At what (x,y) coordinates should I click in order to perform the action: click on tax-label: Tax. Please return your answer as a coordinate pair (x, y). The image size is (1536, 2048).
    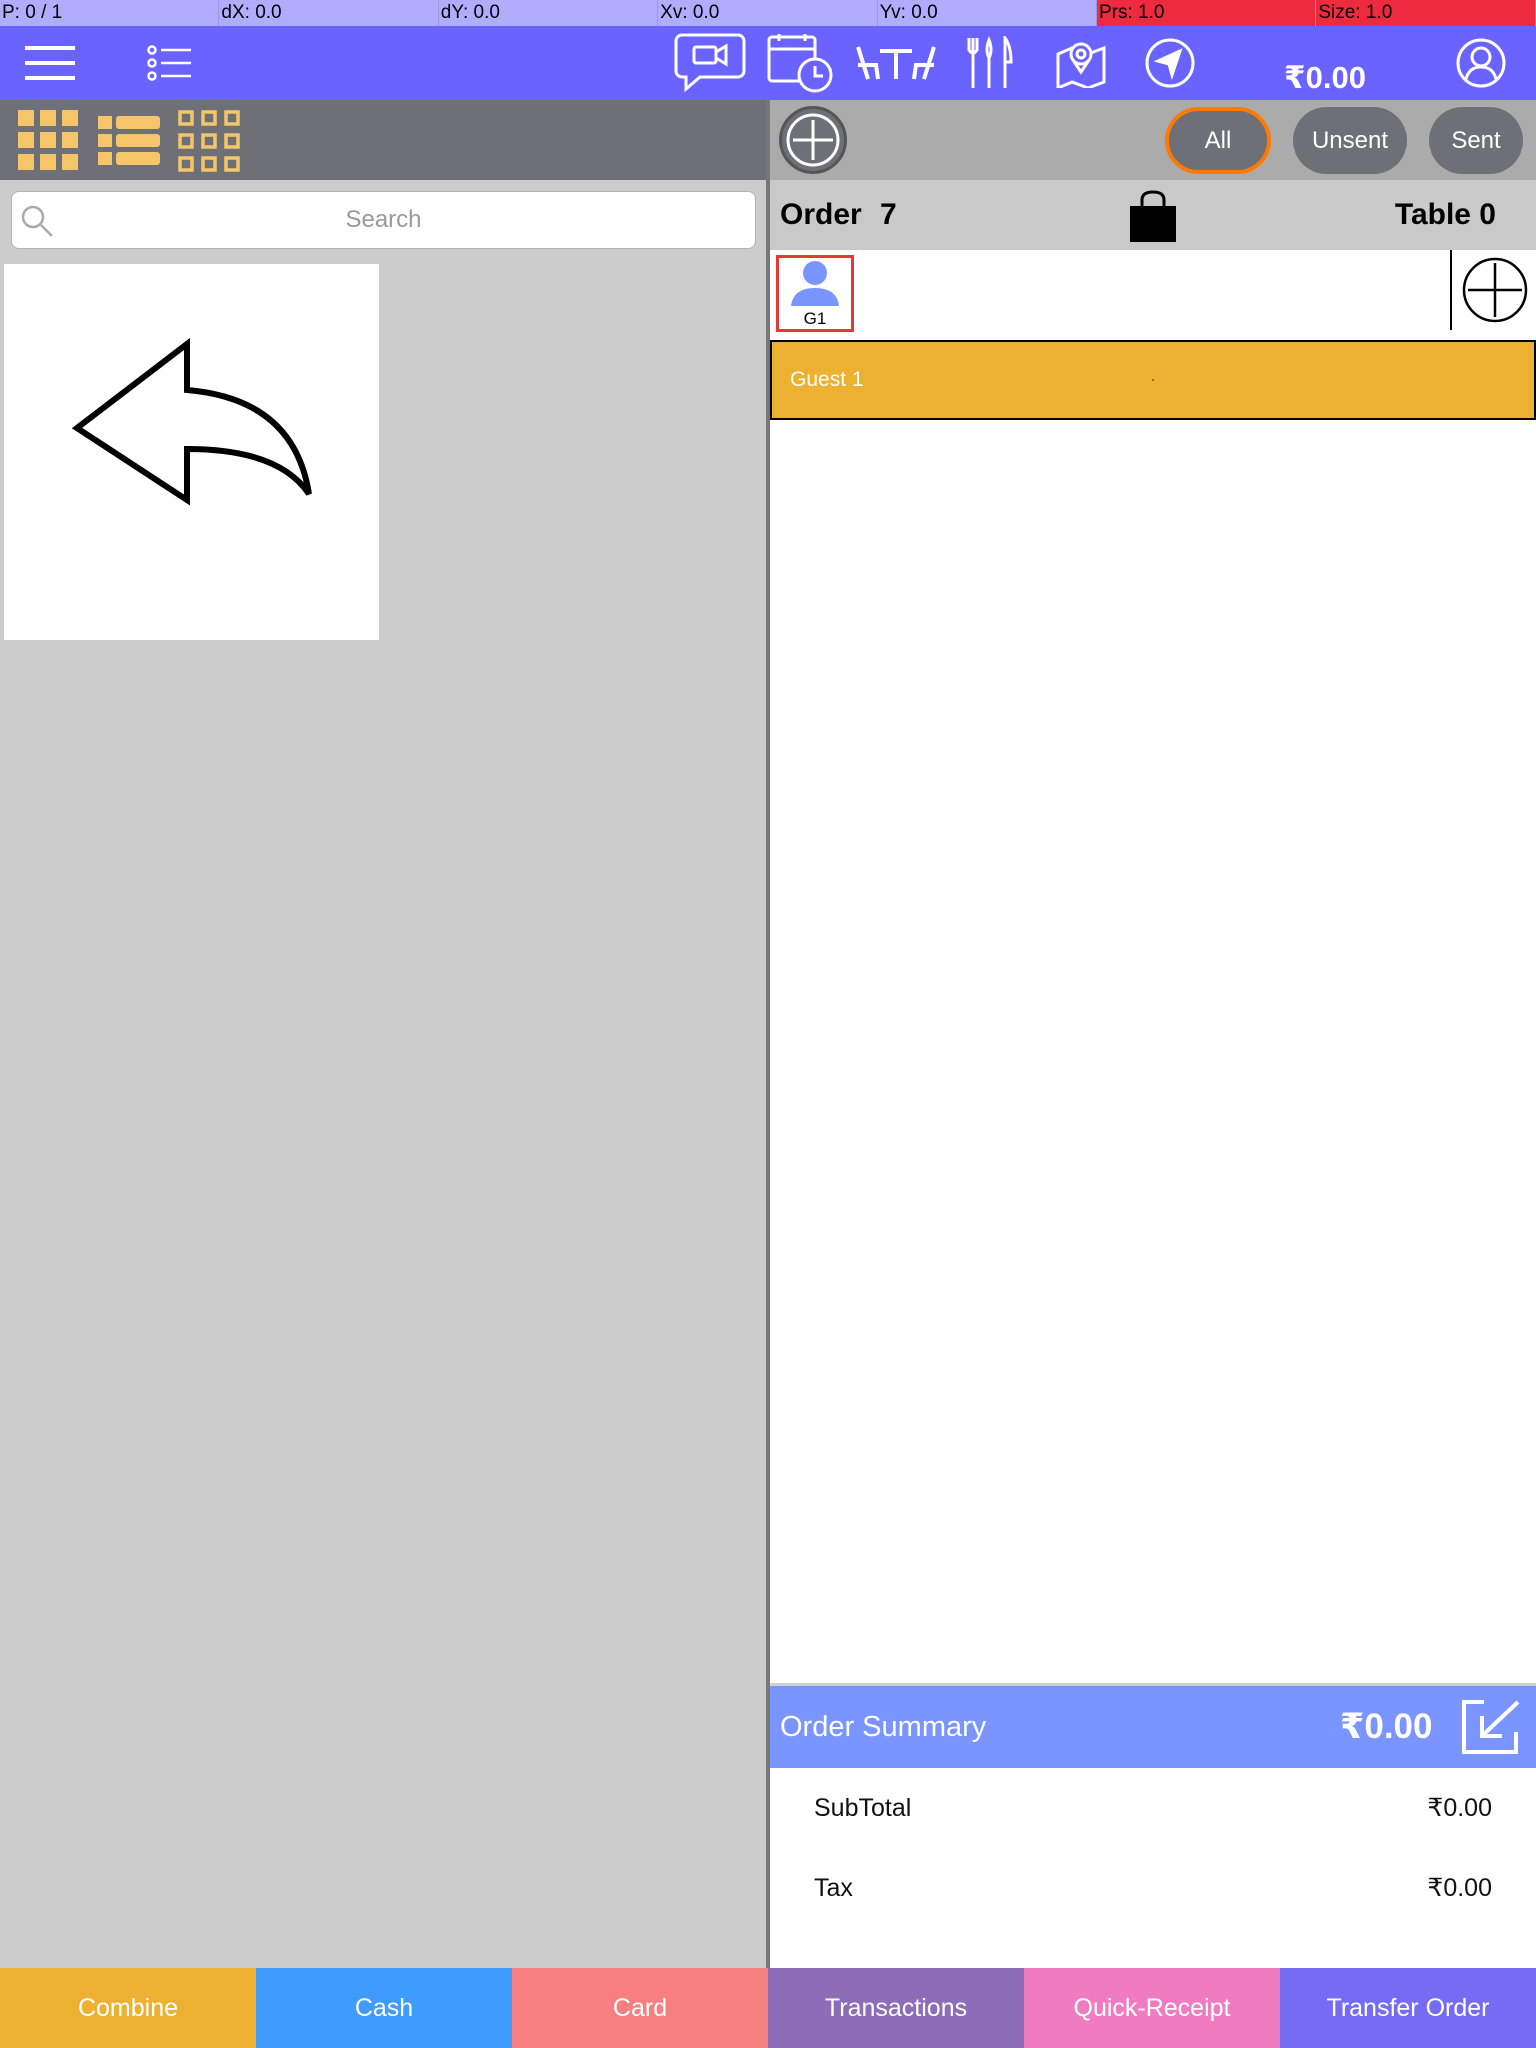
    Looking at the image, I should click on (833, 1888).